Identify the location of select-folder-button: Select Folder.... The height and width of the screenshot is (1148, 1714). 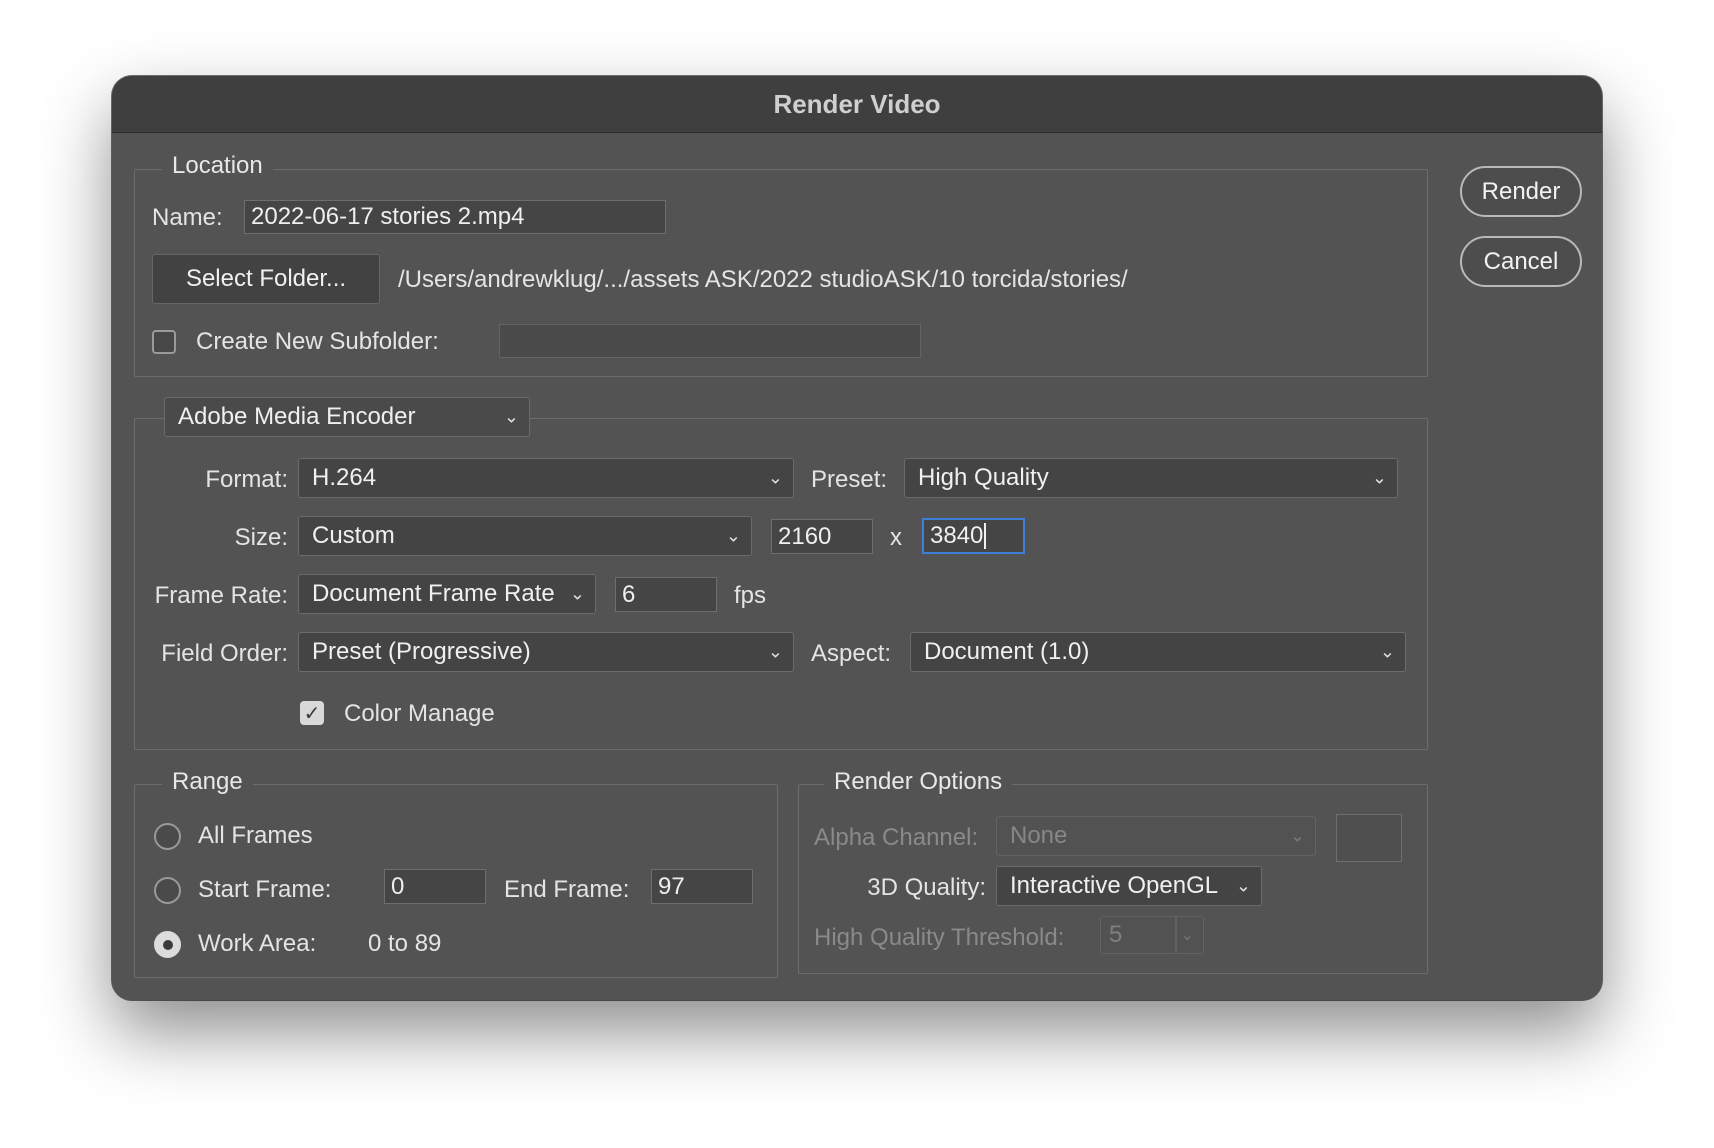
(266, 279).